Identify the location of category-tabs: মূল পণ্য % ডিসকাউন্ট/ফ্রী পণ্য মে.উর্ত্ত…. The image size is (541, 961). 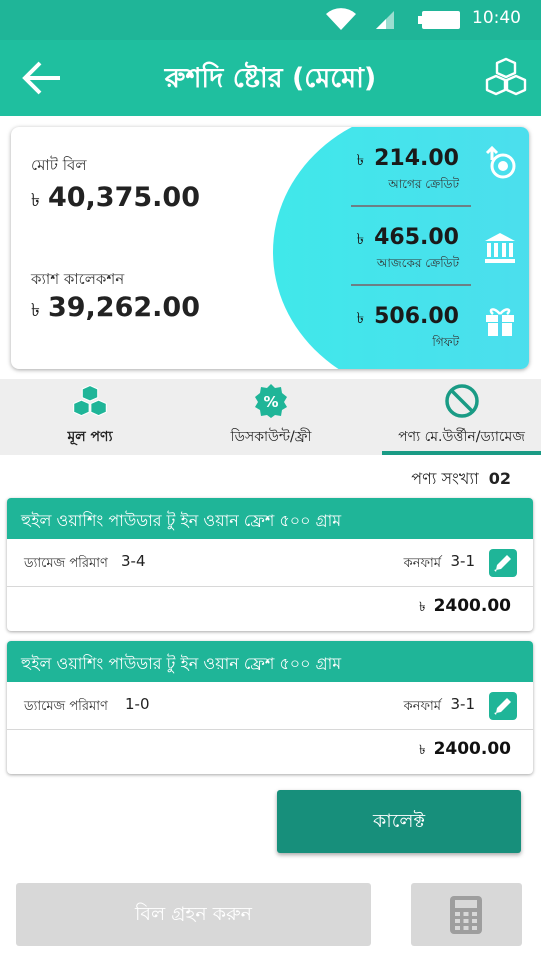
(270, 417).